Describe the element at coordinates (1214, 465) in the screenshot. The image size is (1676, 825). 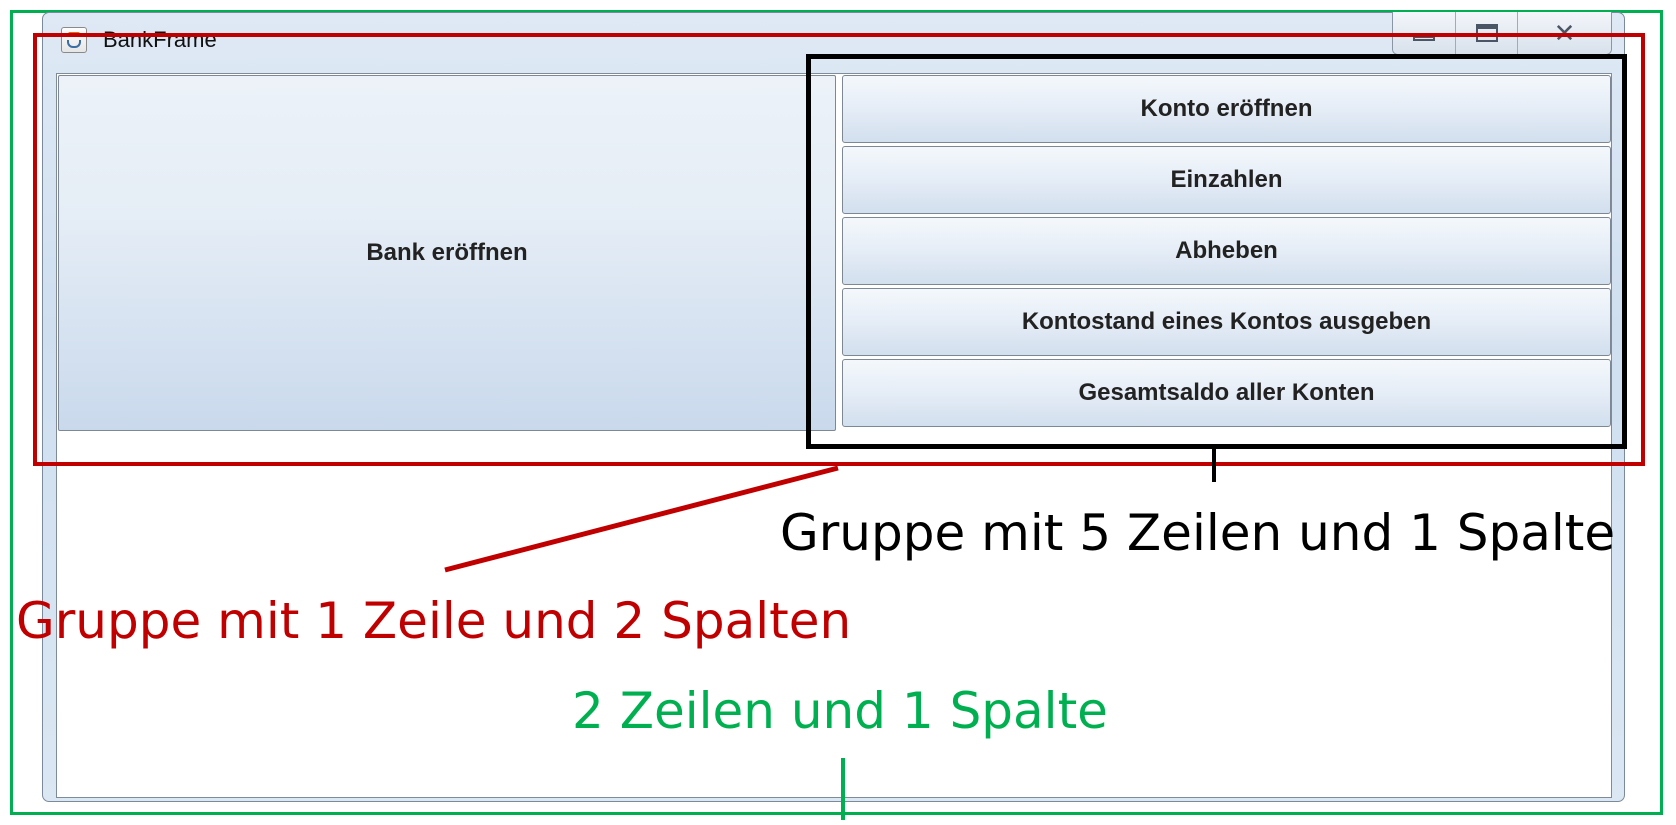
I see `black-annotation-pointer` at that location.